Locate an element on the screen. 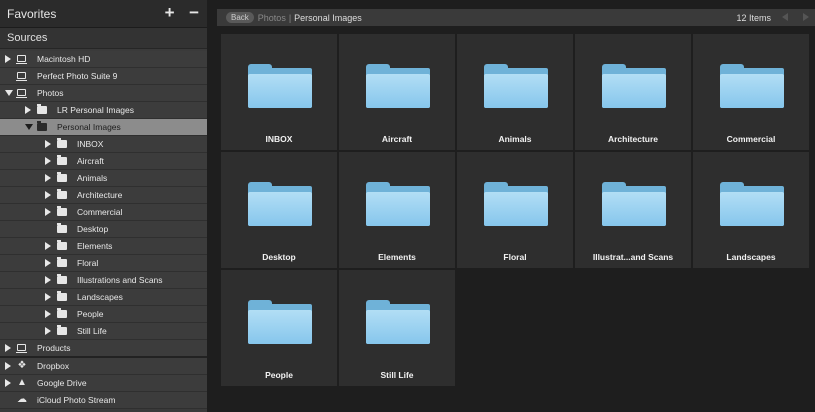  sidebar-item-label: Still Life is located at coordinates (92, 331).